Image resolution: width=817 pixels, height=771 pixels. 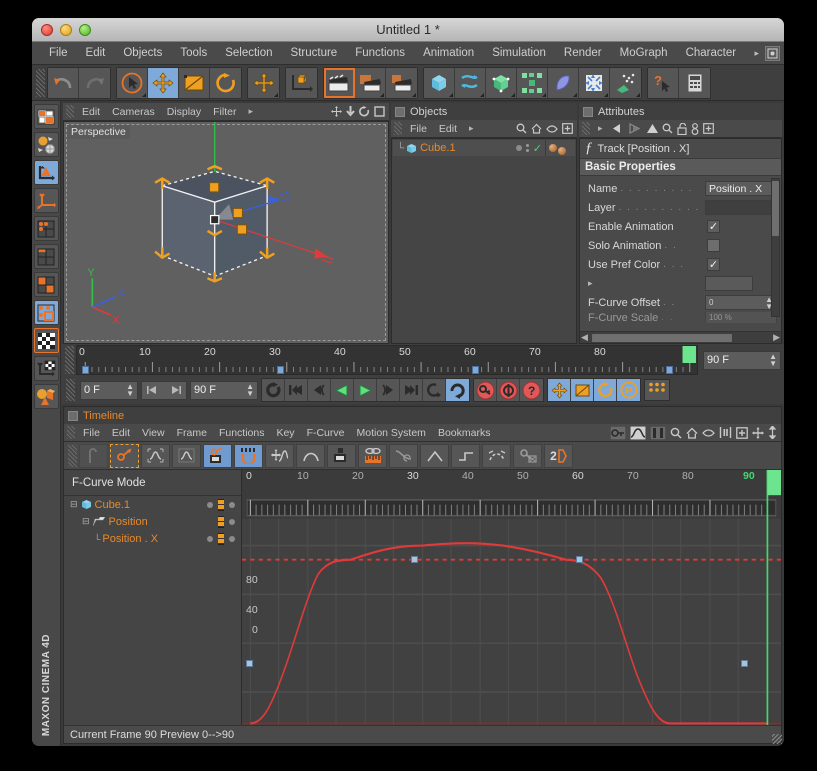 I want to click on scroll-right-arrow-icon: ▶, so click(x=776, y=337).